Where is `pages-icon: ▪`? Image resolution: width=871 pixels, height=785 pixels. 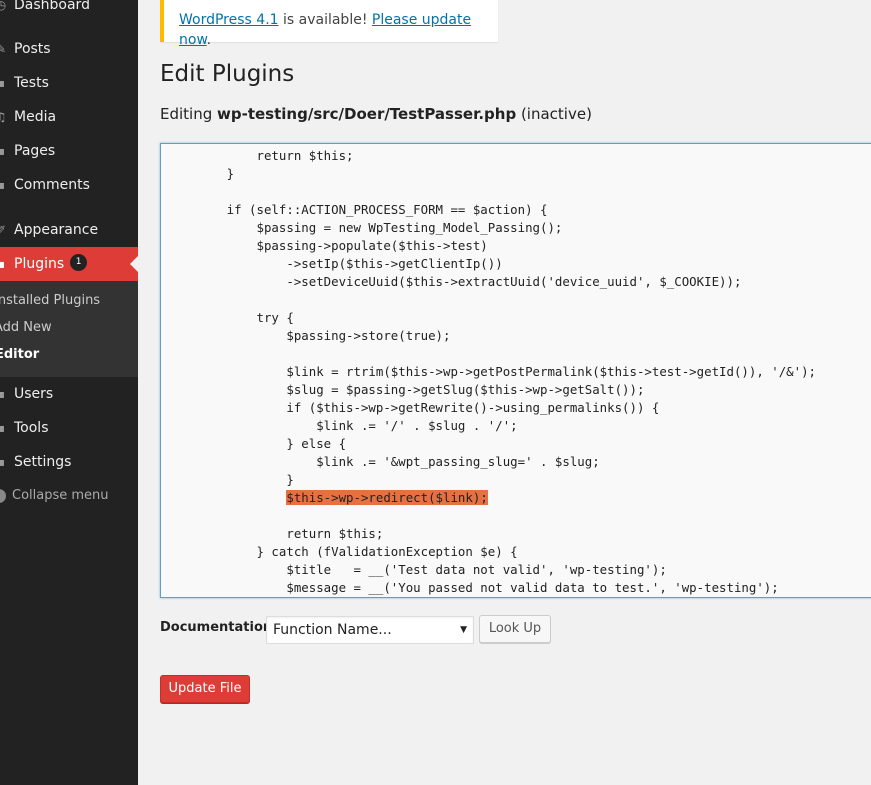 pages-icon: ▪ is located at coordinates (3, 151).